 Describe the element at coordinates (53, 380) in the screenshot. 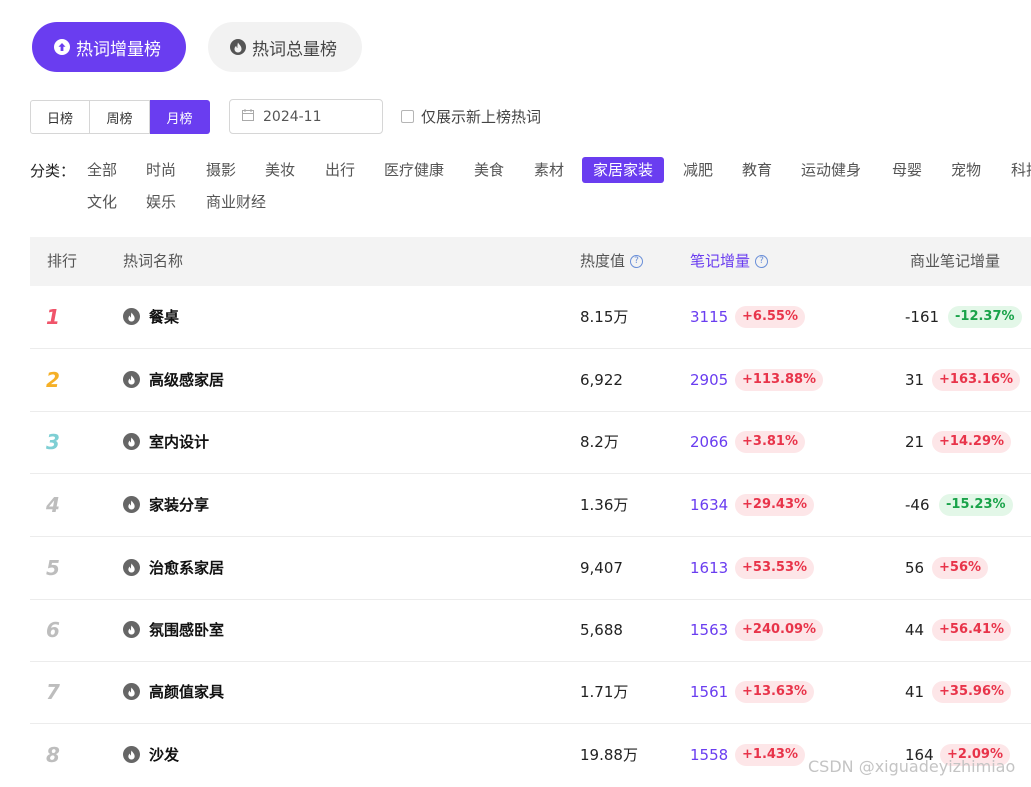

I see `rank-number: 2` at that location.